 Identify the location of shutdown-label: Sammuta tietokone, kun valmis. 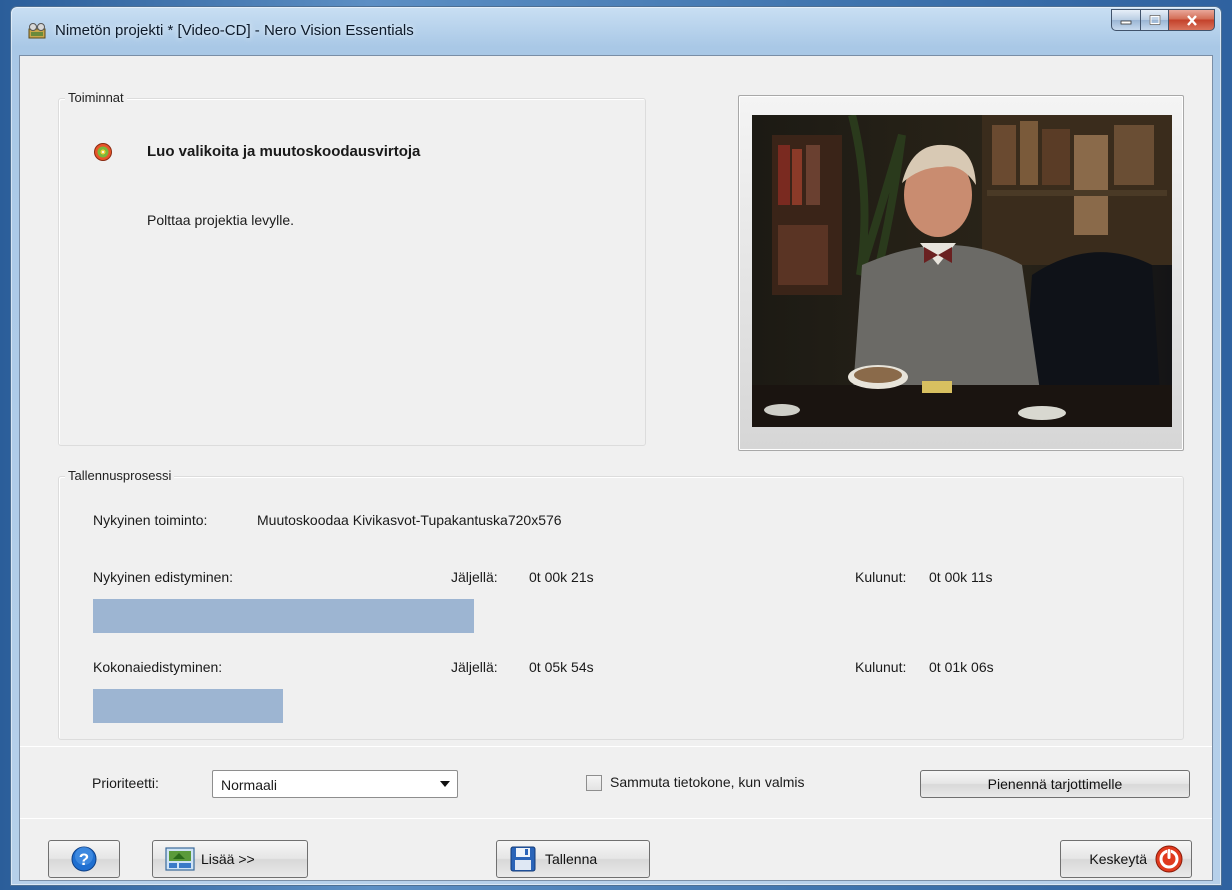
(707, 782).